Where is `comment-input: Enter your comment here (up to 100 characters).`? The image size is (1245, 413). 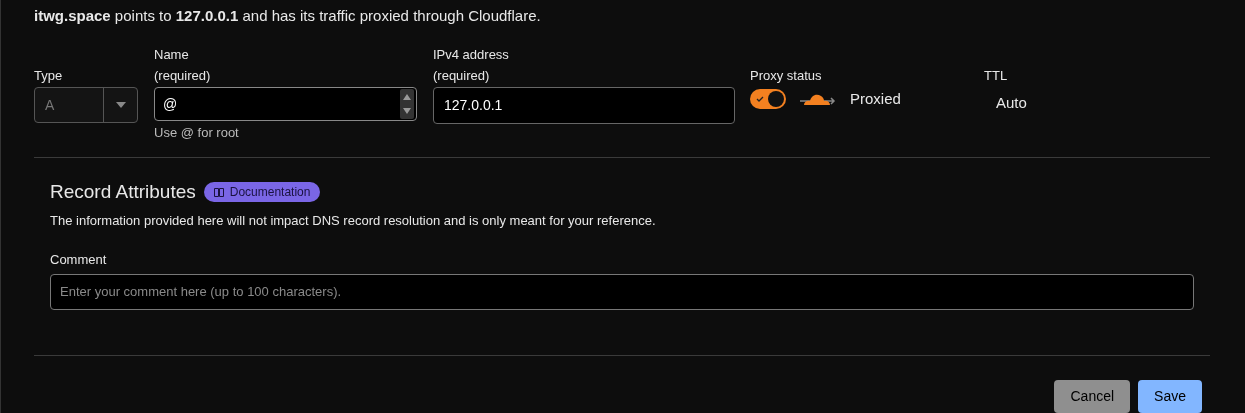
comment-input: Enter your comment here (up to 100 characters). is located at coordinates (622, 291).